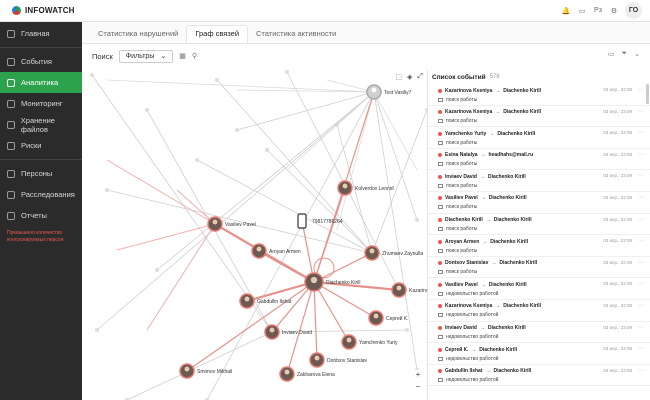 The image size is (650, 400). What do you see at coordinates (187, 369) in the screenshot?
I see `avatar-face` at bounding box center [187, 369].